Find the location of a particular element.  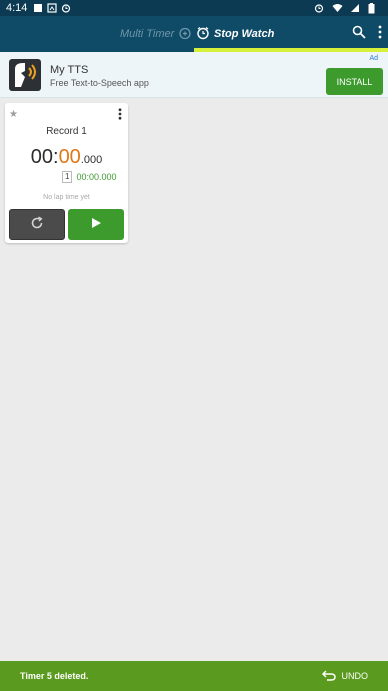

lap-number: 1 is located at coordinates (67, 177).